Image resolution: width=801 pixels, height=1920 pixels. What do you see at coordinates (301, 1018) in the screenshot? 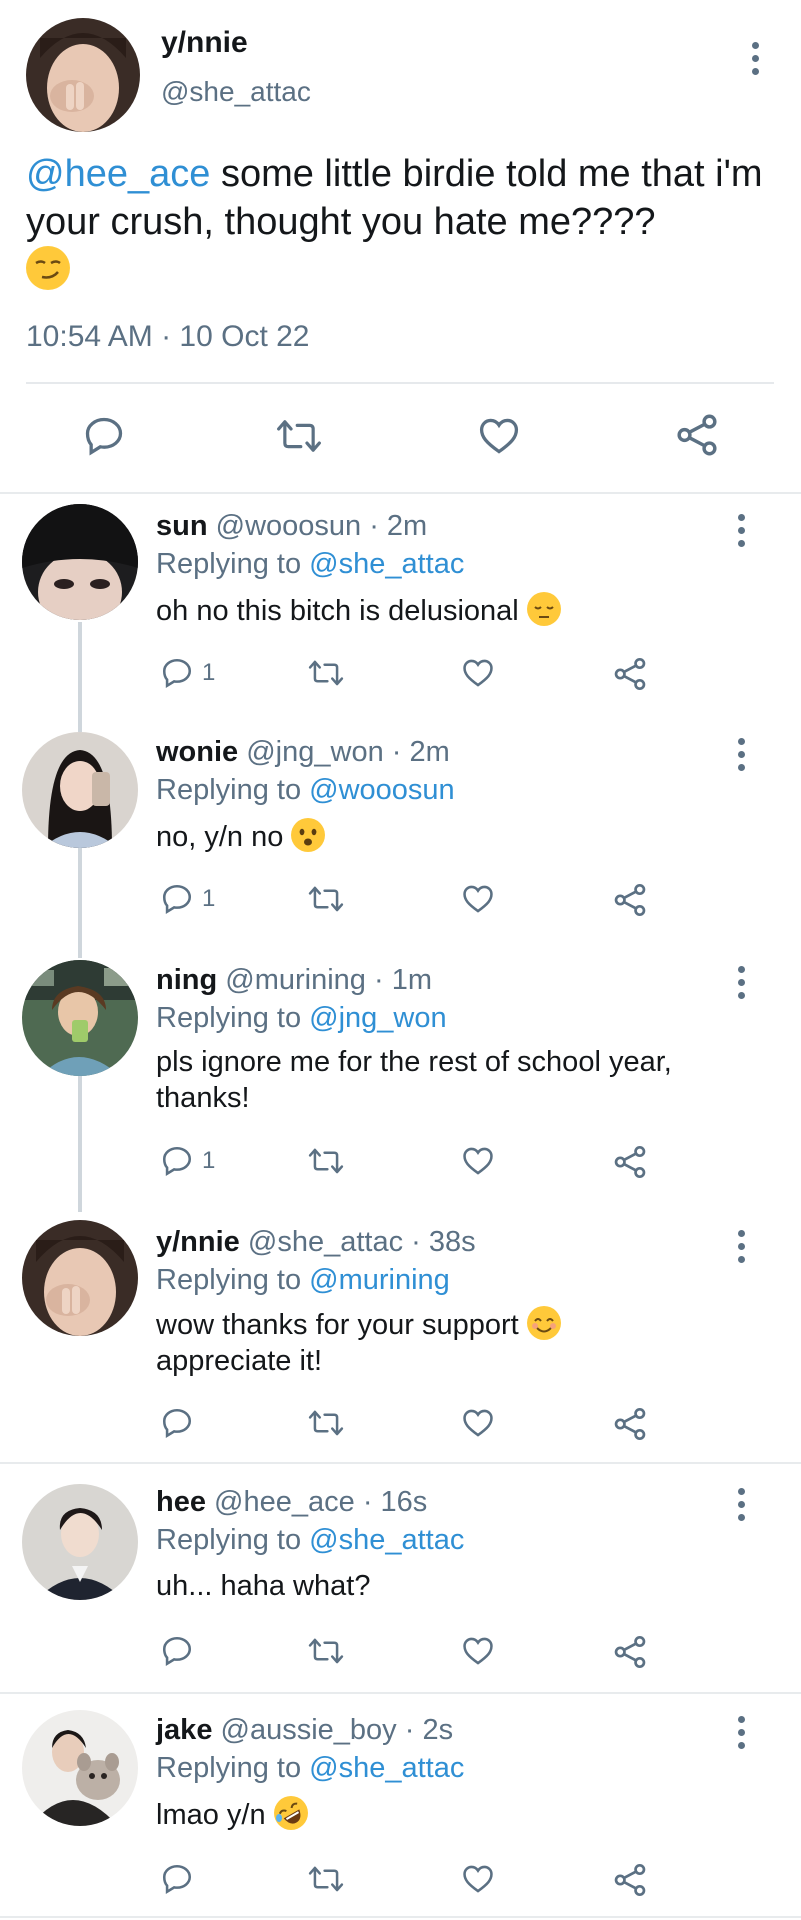
I see `replying-to: Replying to @jng_won` at bounding box center [301, 1018].